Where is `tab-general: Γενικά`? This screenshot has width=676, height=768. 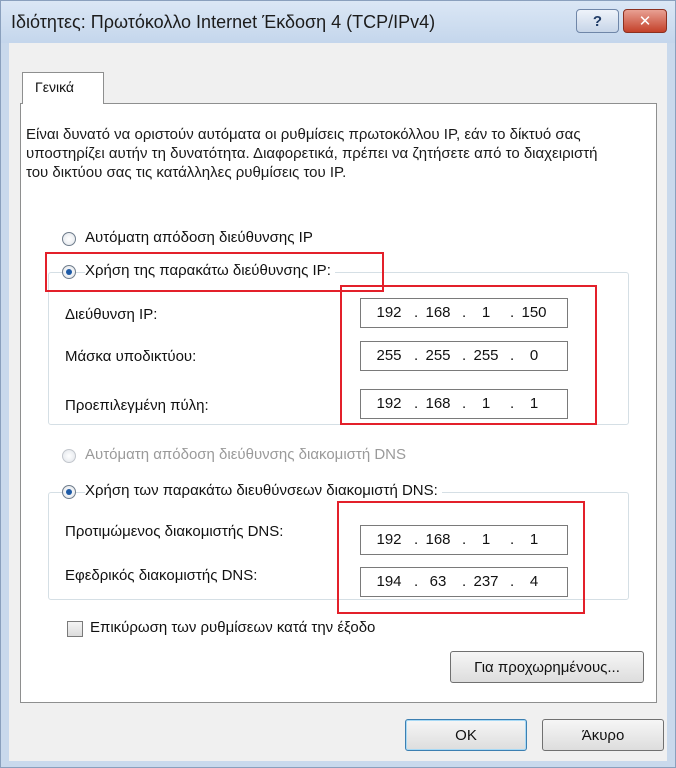
tab-general: Γενικά is located at coordinates (63, 88).